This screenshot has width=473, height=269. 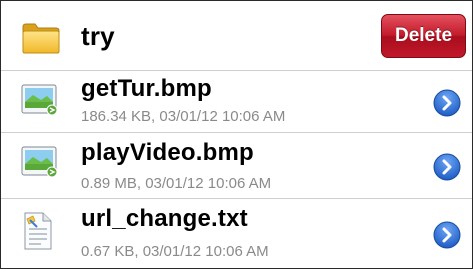 I want to click on folder-name: try, so click(x=98, y=36).